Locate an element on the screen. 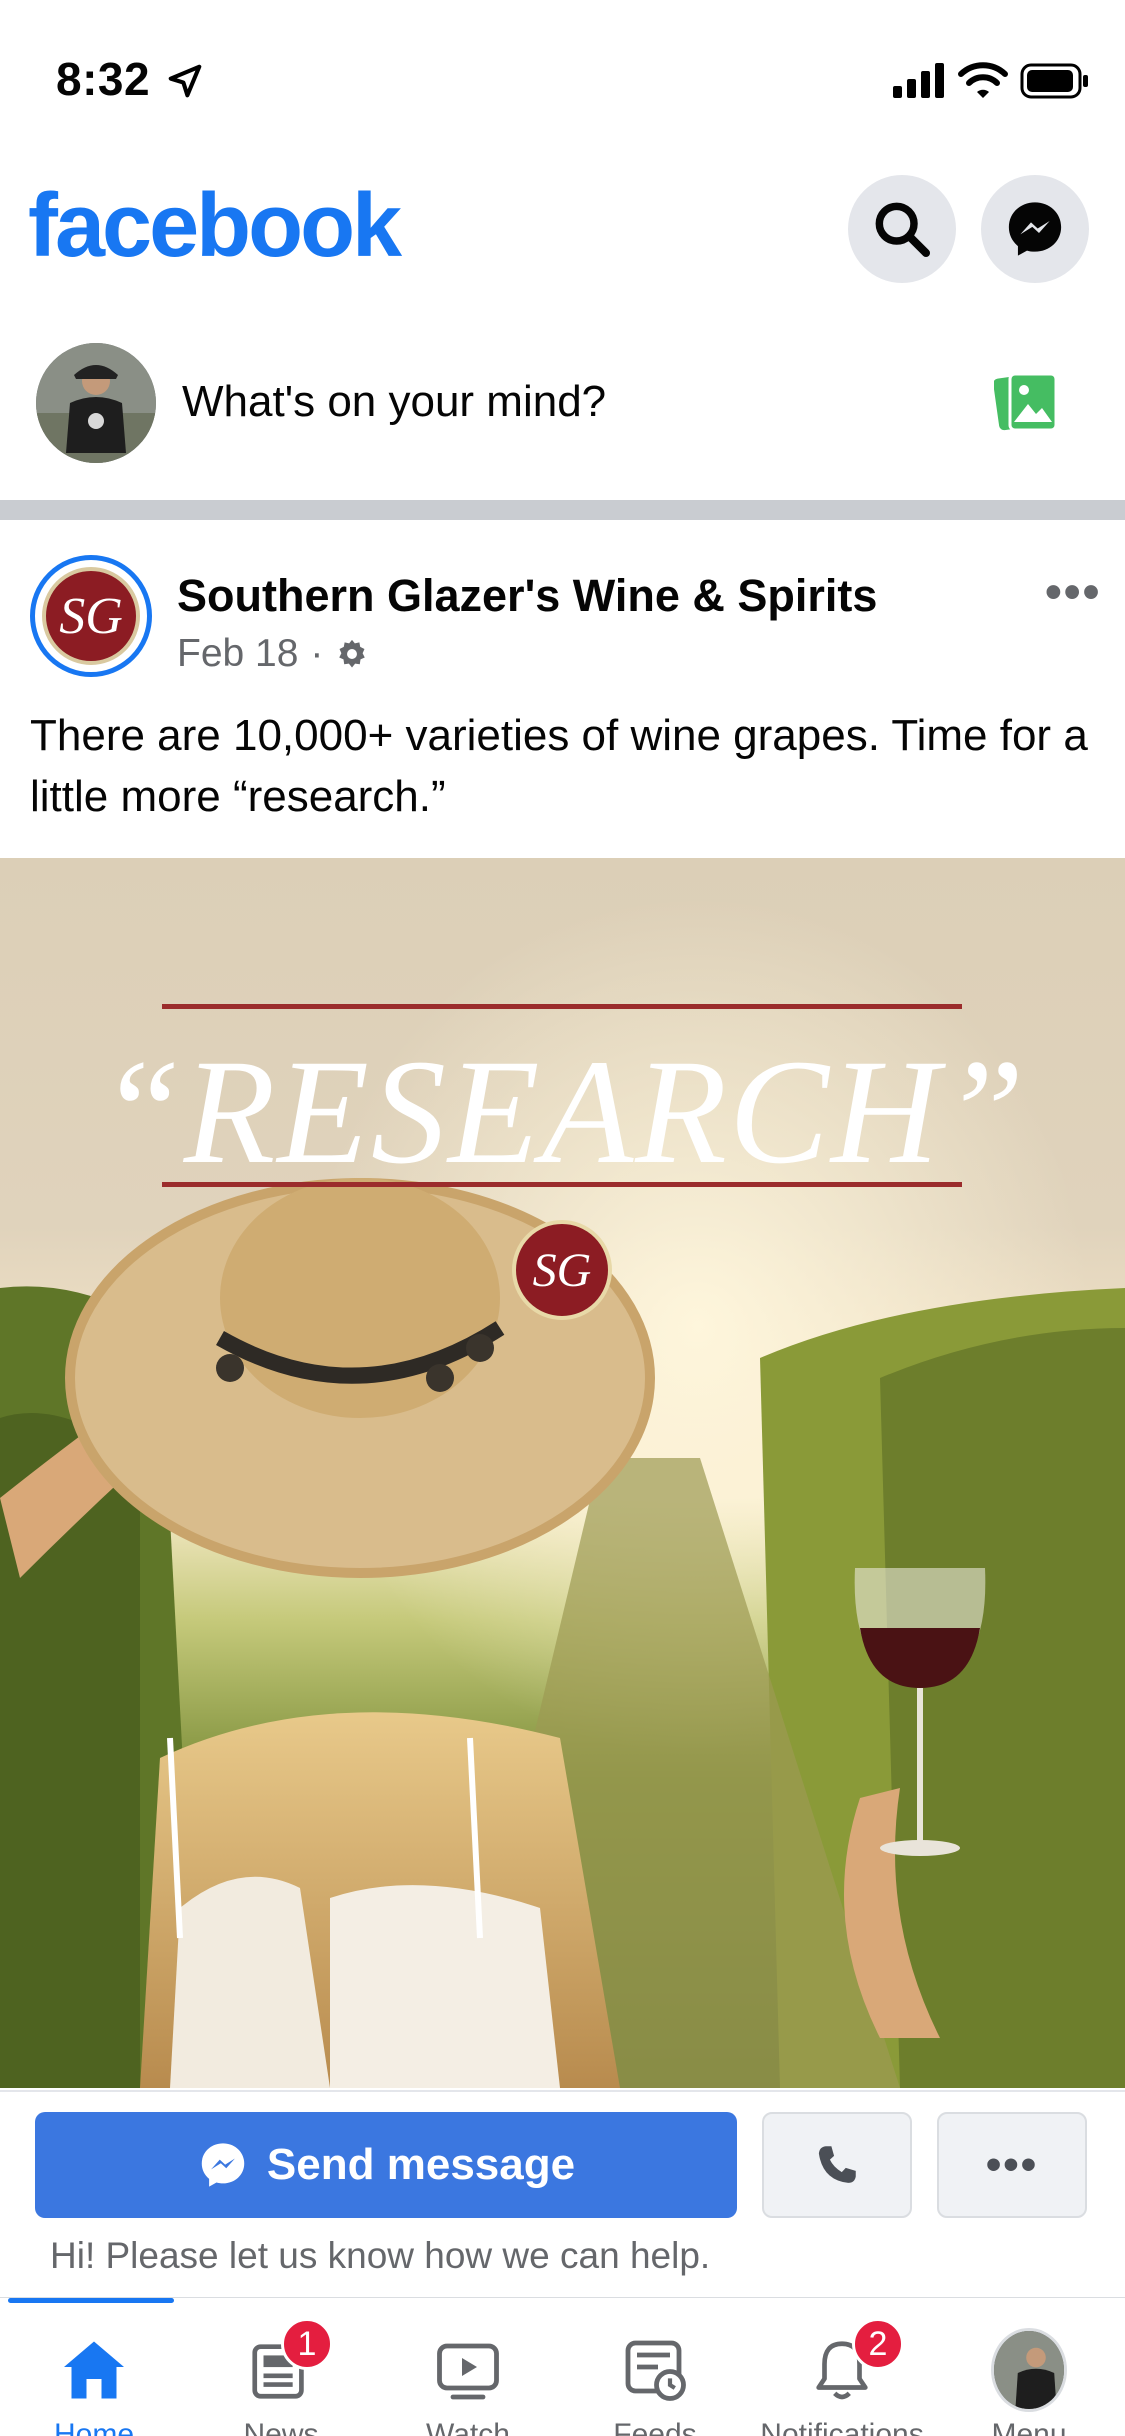 The image size is (1125, 2436). tab-home: Home is located at coordinates (94, 2367).